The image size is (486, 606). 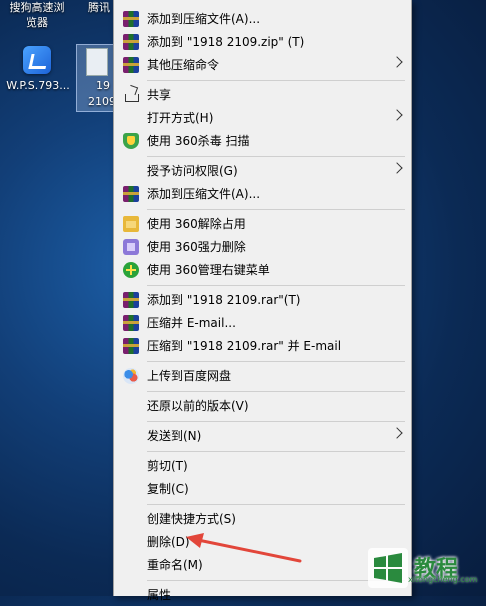 I want to click on menu-item-other-compress: 其他压缩命令, so click(x=262, y=65).